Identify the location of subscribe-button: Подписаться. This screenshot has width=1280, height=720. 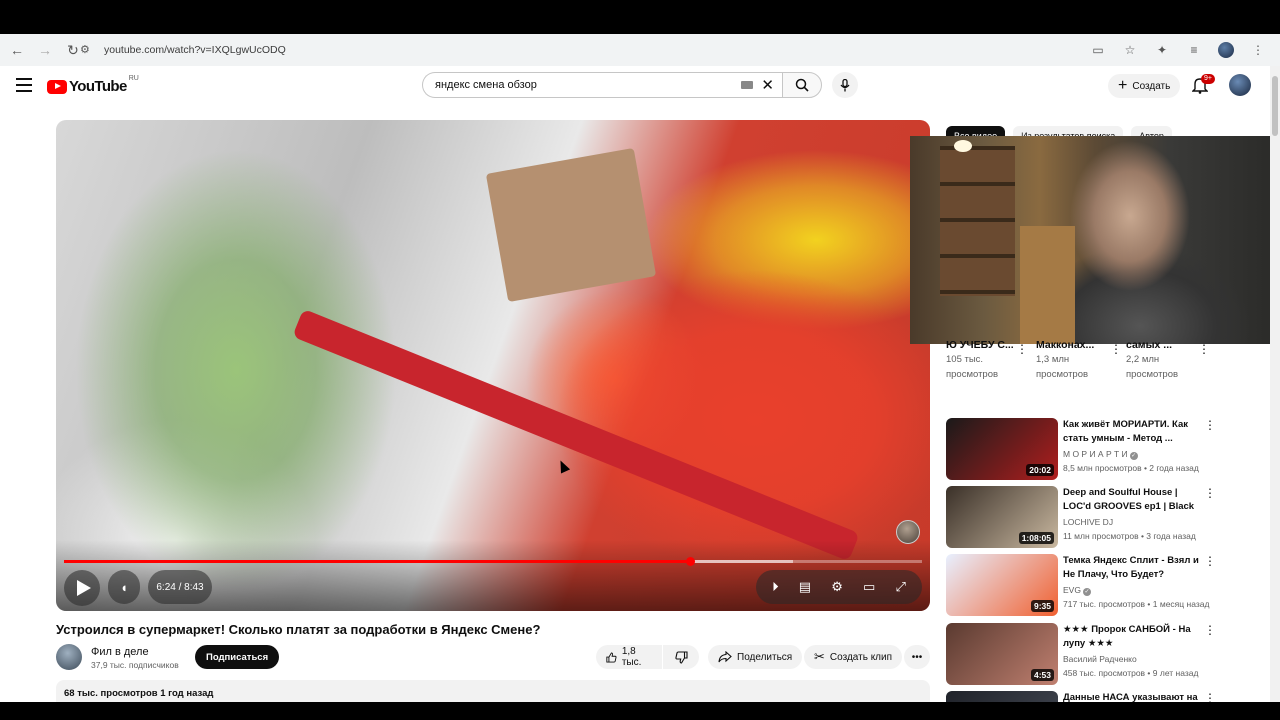
(237, 657).